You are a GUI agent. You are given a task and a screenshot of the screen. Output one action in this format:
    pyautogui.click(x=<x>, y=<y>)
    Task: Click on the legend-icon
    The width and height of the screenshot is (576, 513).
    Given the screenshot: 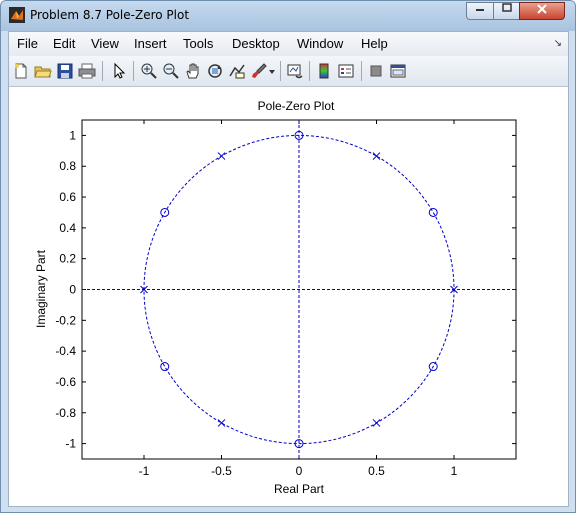 What is the action you would take?
    pyautogui.click(x=346, y=71)
    